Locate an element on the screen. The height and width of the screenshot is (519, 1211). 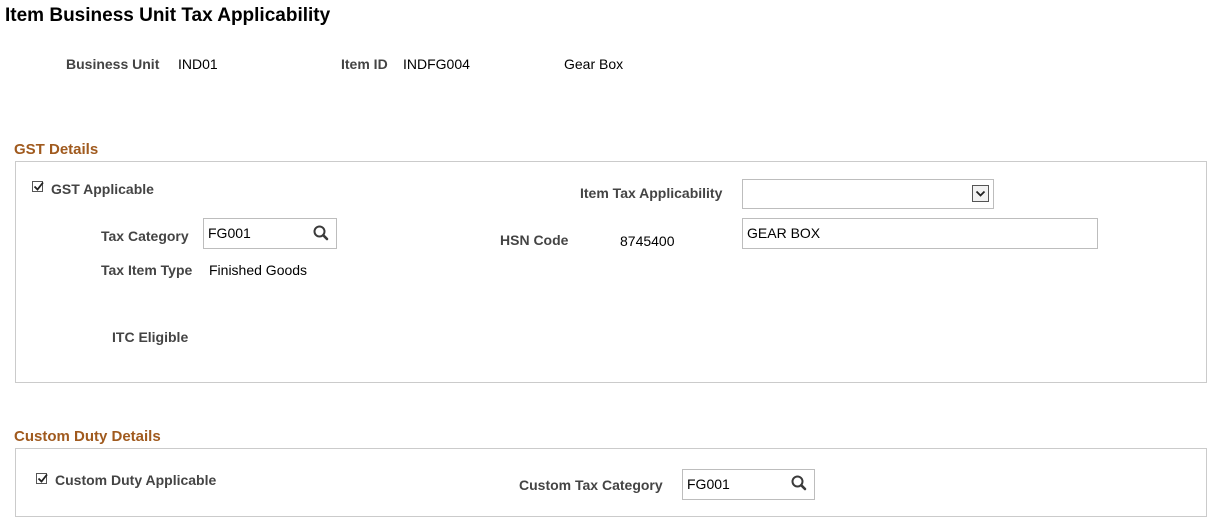
item-id-label: Item ID is located at coordinates (364, 64).